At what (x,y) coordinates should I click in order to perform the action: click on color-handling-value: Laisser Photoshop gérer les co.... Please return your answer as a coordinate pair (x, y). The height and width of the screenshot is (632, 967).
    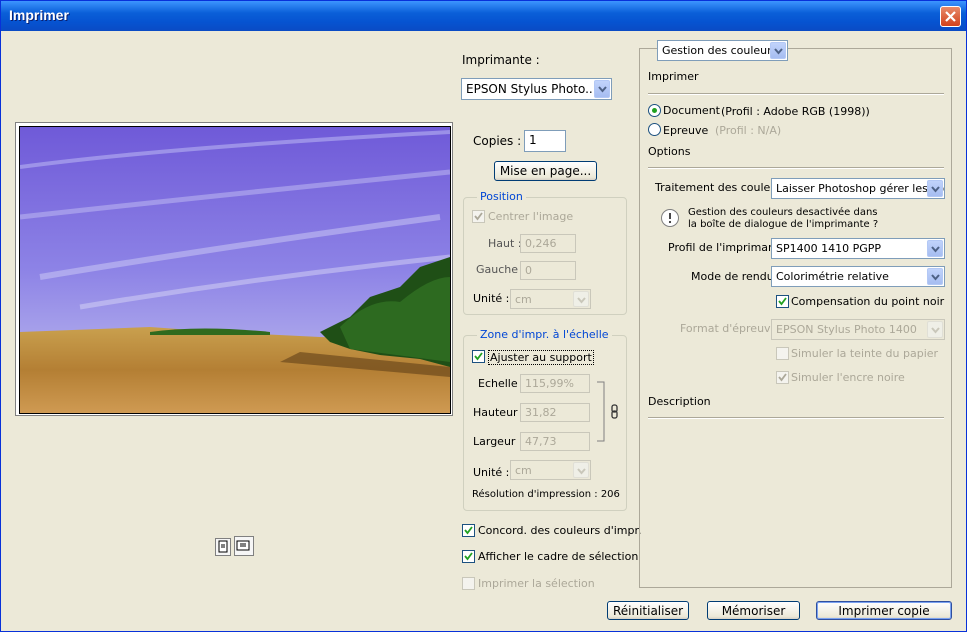
    Looking at the image, I should click on (860, 188).